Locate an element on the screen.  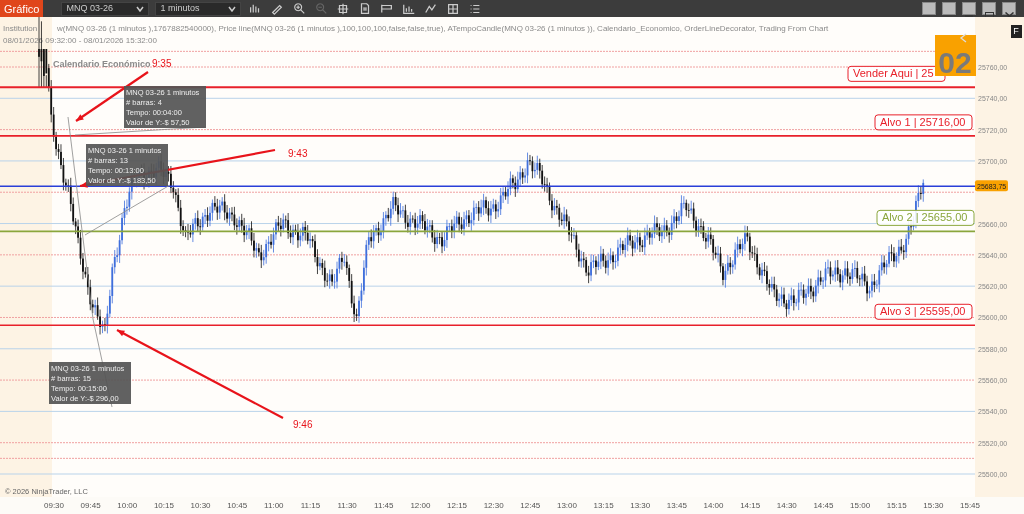
time-label: 14:45 is located at coordinates (823, 506).